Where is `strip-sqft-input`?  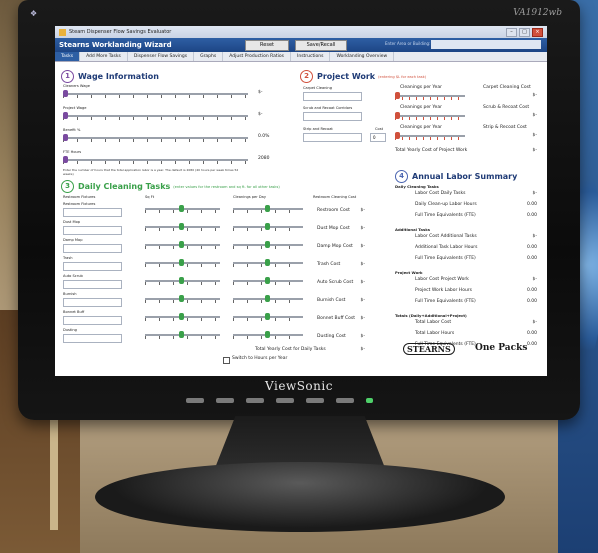
strip-sqft-input is located at coordinates (332, 137).